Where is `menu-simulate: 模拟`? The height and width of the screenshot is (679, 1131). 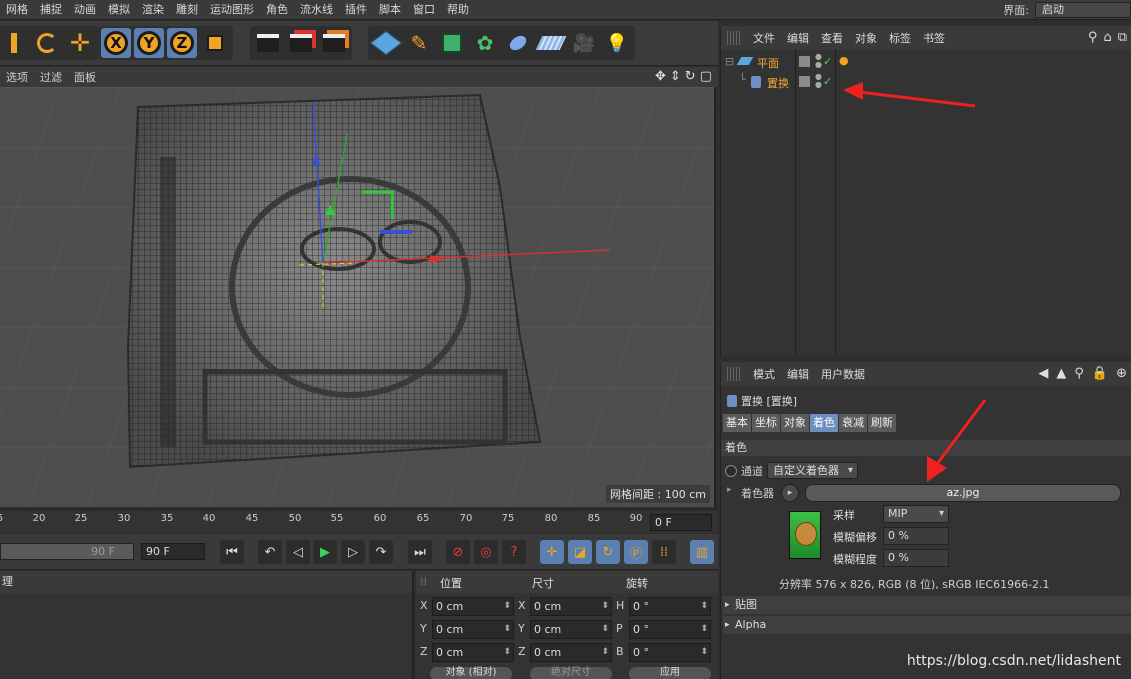 menu-simulate: 模拟 is located at coordinates (119, 10).